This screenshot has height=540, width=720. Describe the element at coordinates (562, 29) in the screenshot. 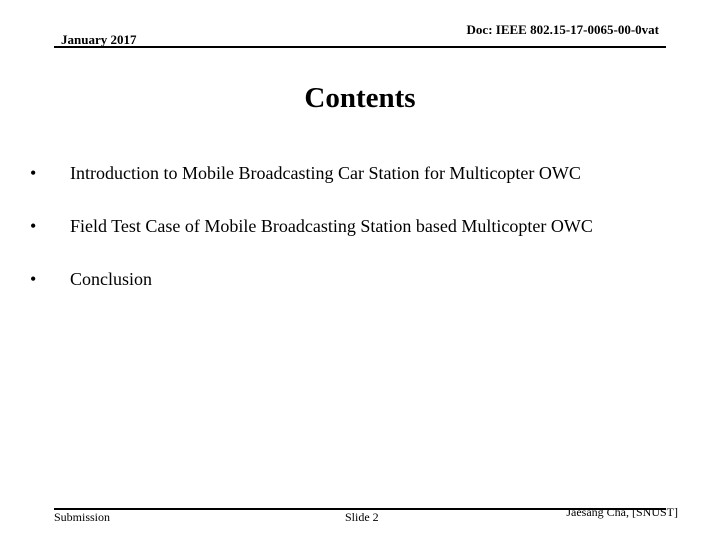

I see `header-doc-id: Doc: IEEE 802.15-17-0065-00-0vat` at that location.